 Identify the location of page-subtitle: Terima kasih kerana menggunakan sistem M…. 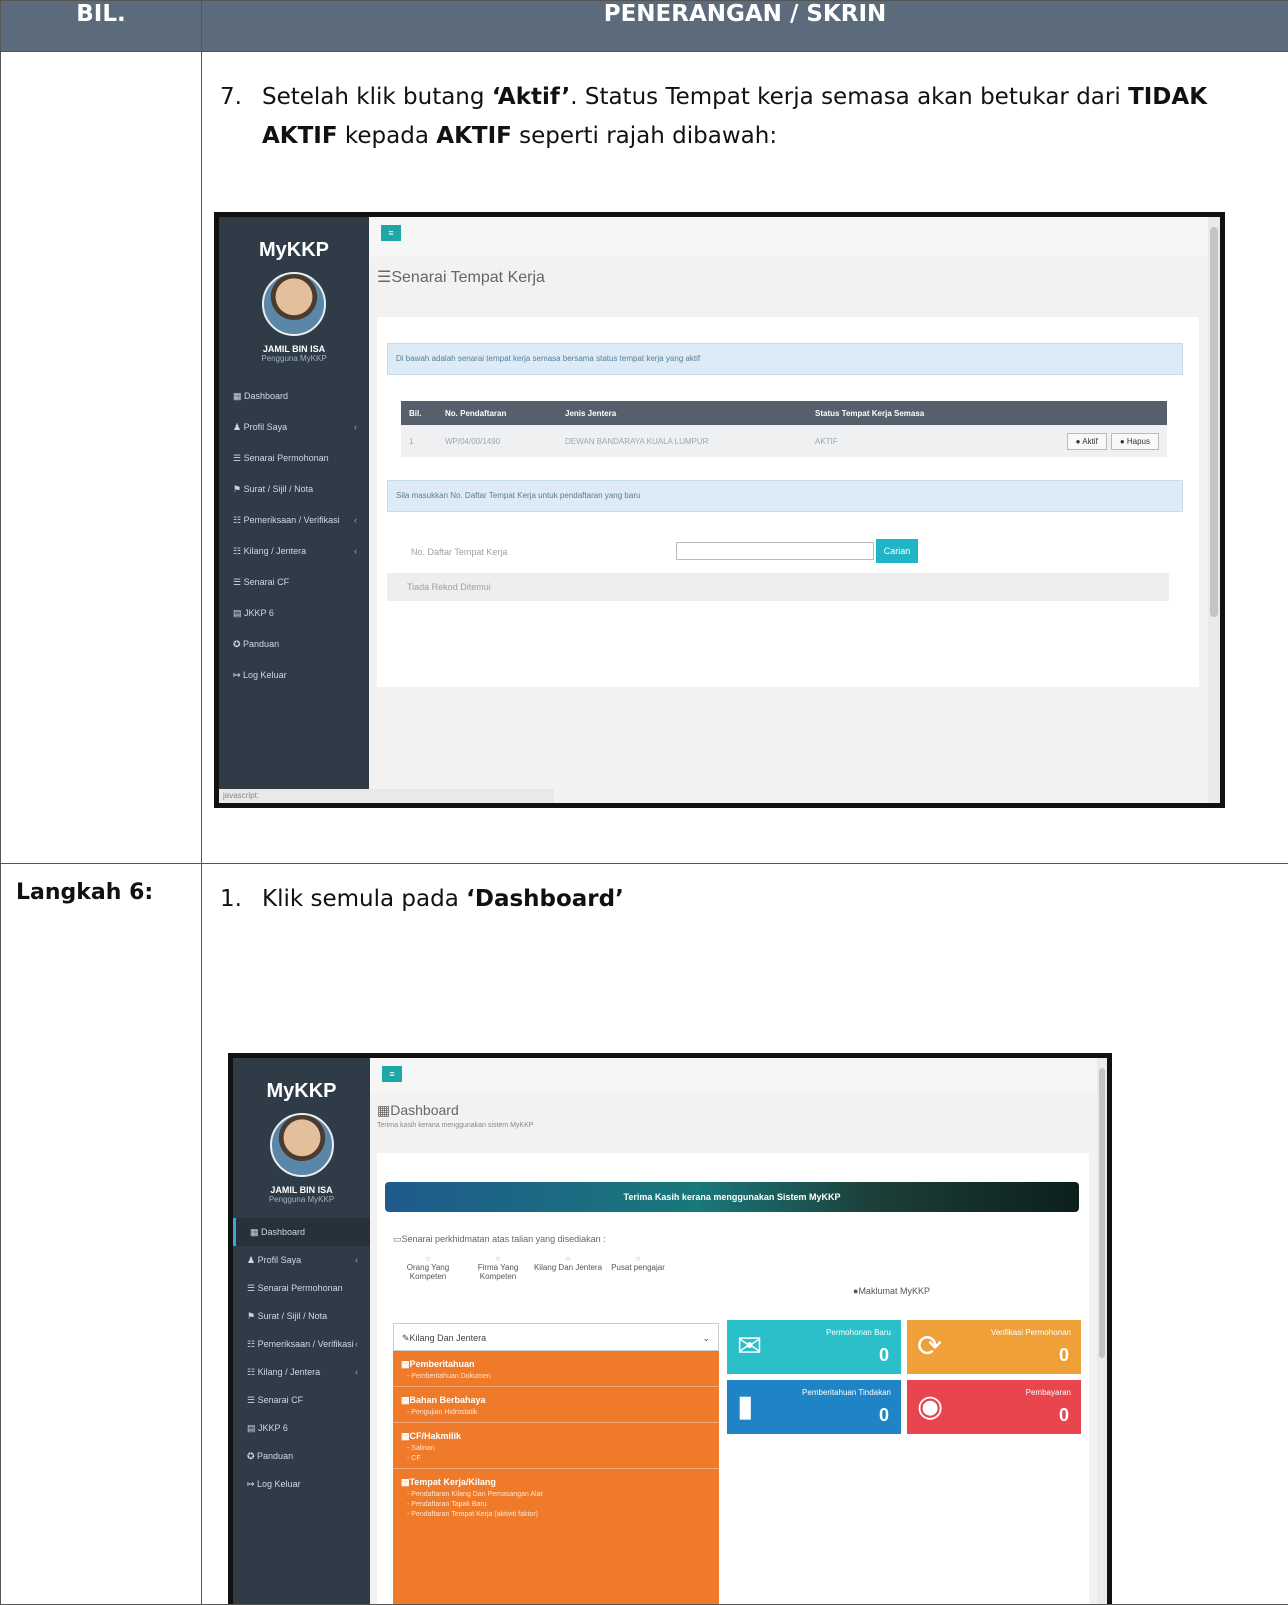
(455, 1125).